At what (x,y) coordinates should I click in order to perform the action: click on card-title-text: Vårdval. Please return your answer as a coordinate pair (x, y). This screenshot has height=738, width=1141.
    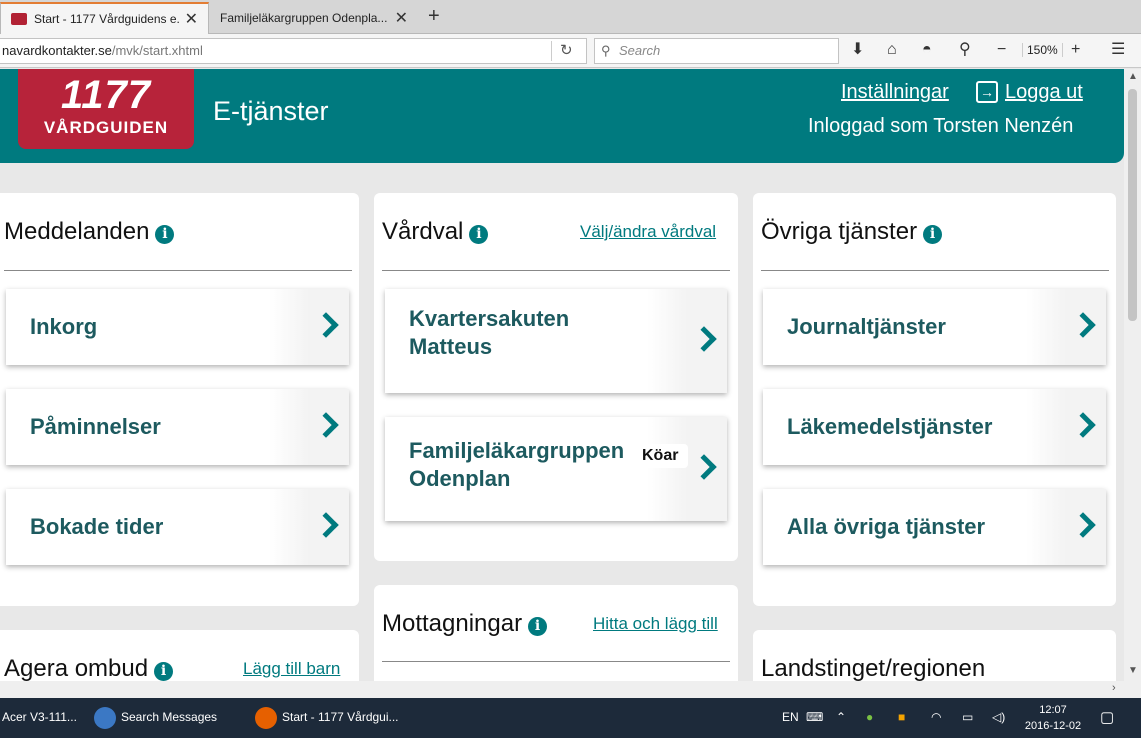
    Looking at the image, I should click on (423, 231).